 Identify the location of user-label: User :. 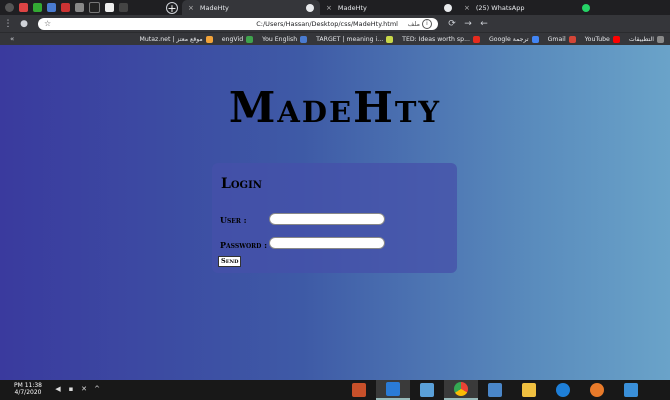
(233, 220).